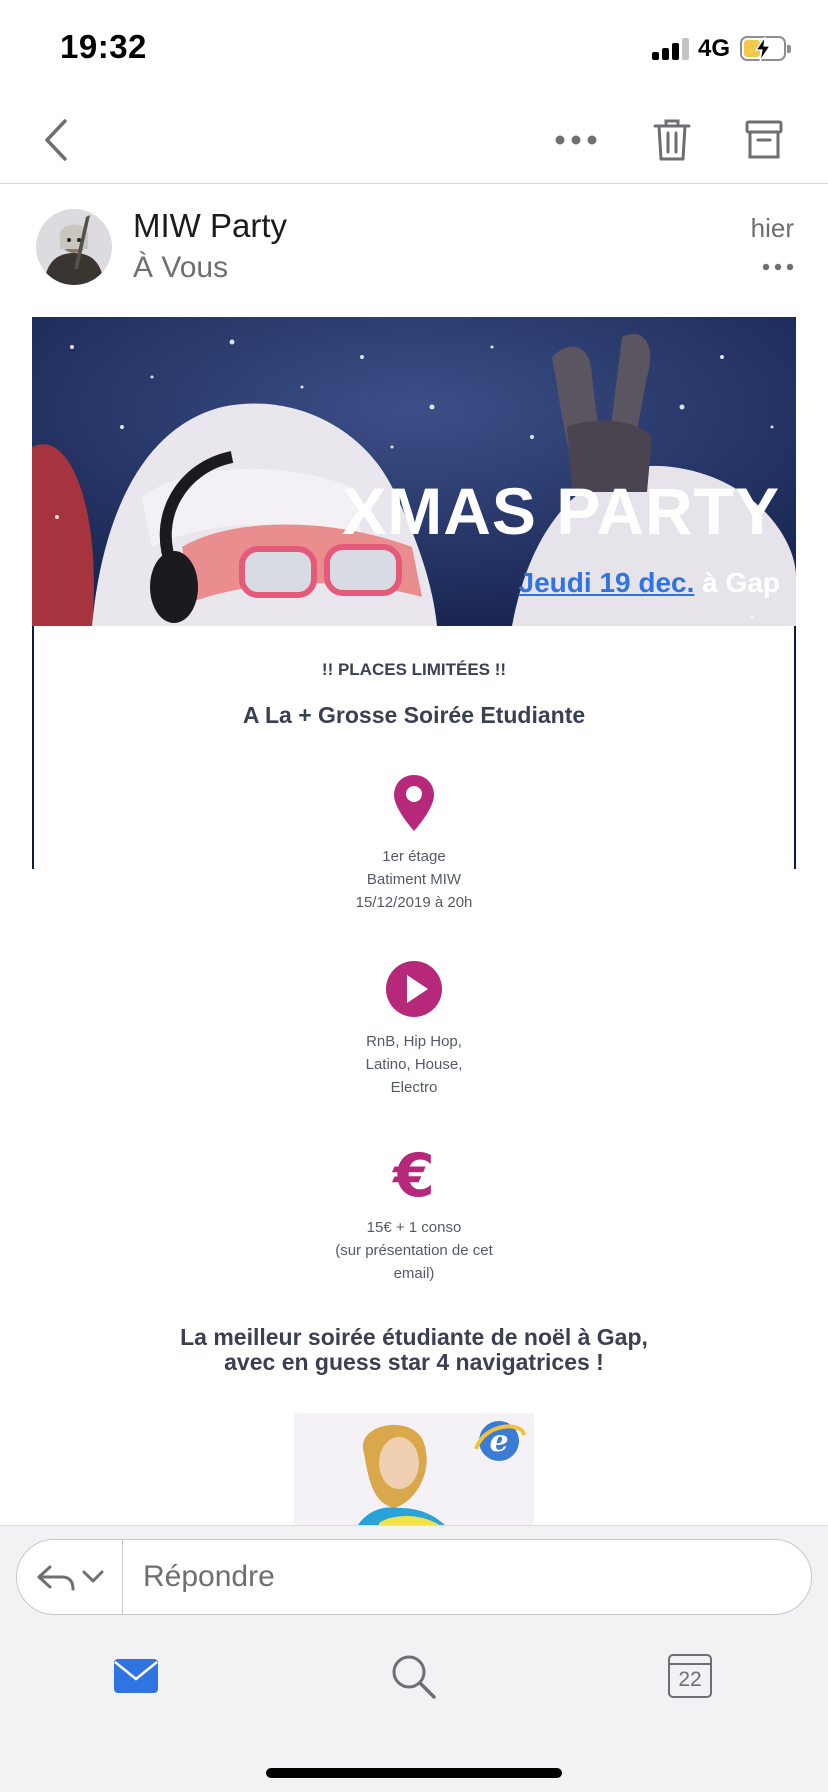 The image size is (828, 1792). Describe the element at coordinates (181, 267) in the screenshot. I see `recipient-label: À Vous` at that location.